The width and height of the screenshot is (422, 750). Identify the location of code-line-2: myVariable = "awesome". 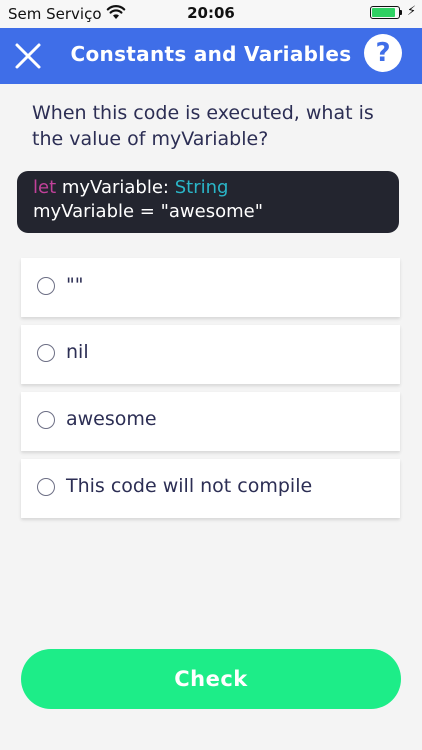
(148, 211).